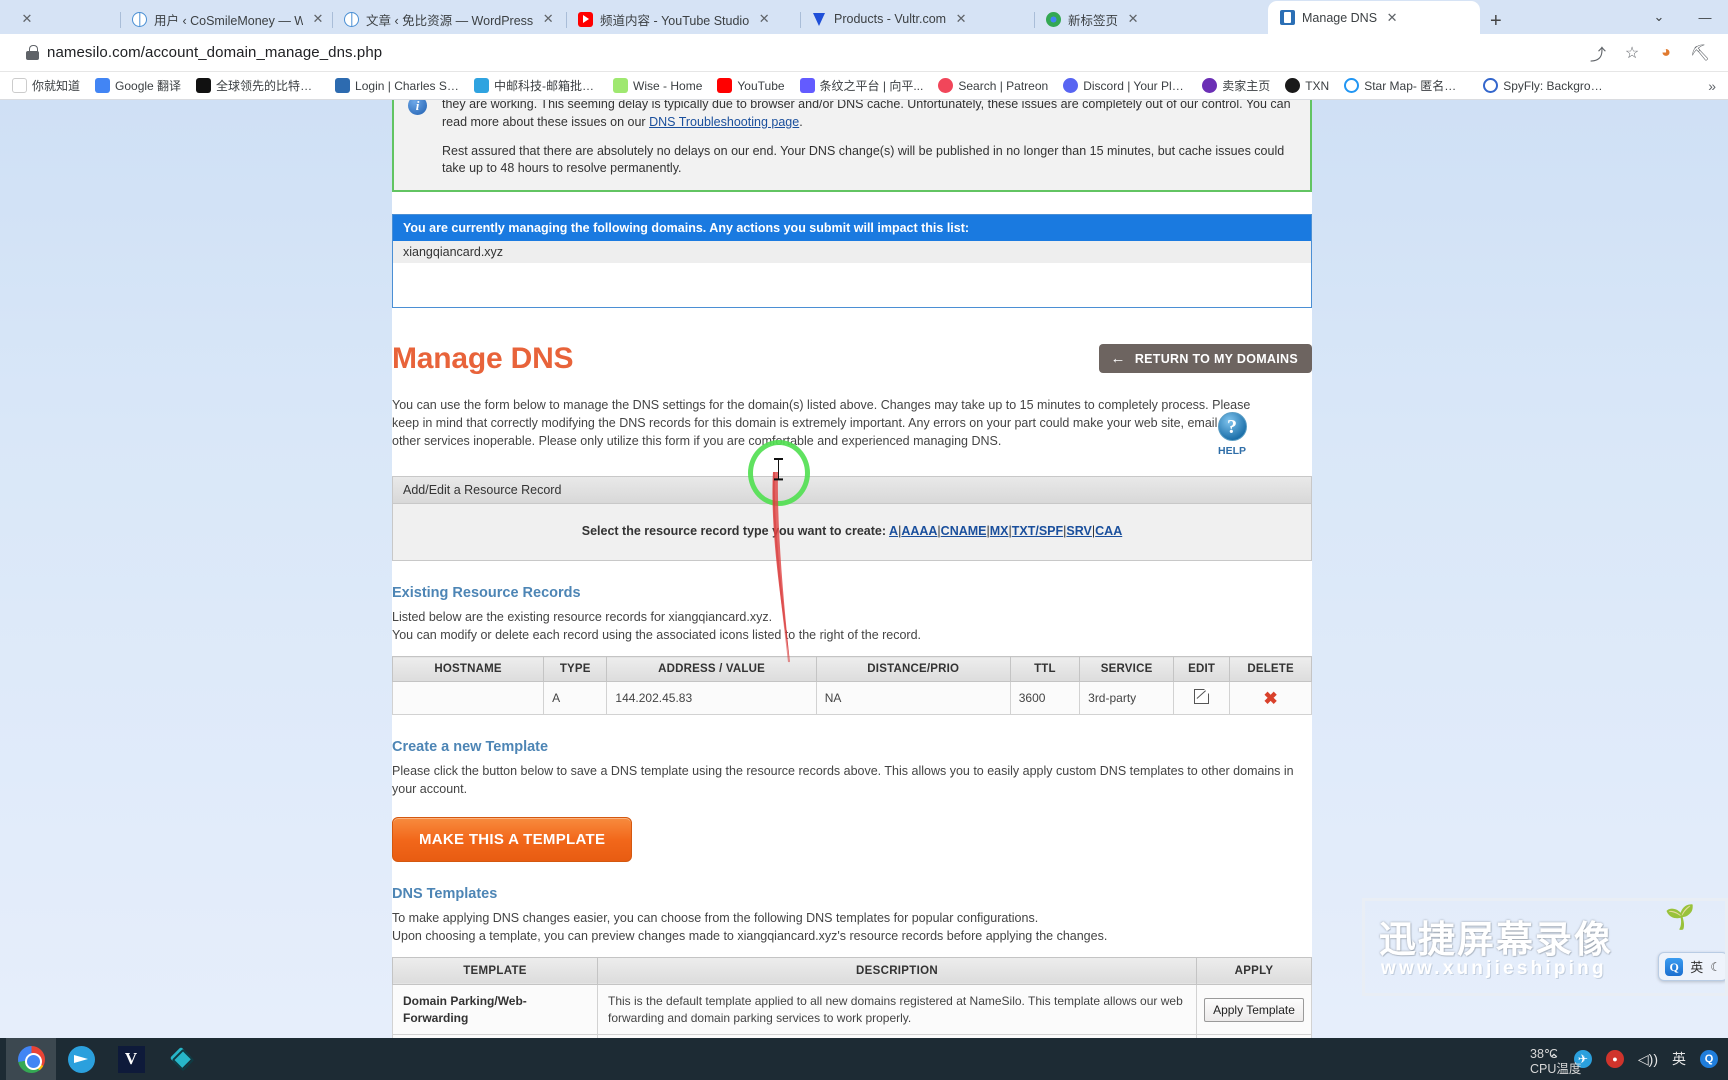  I want to click on volume-icon: ◁)), so click(1648, 1059).